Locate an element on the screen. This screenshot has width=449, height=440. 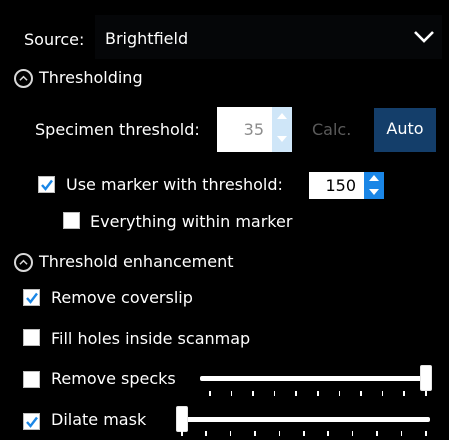
calc-button: Calc. is located at coordinates (331, 130).